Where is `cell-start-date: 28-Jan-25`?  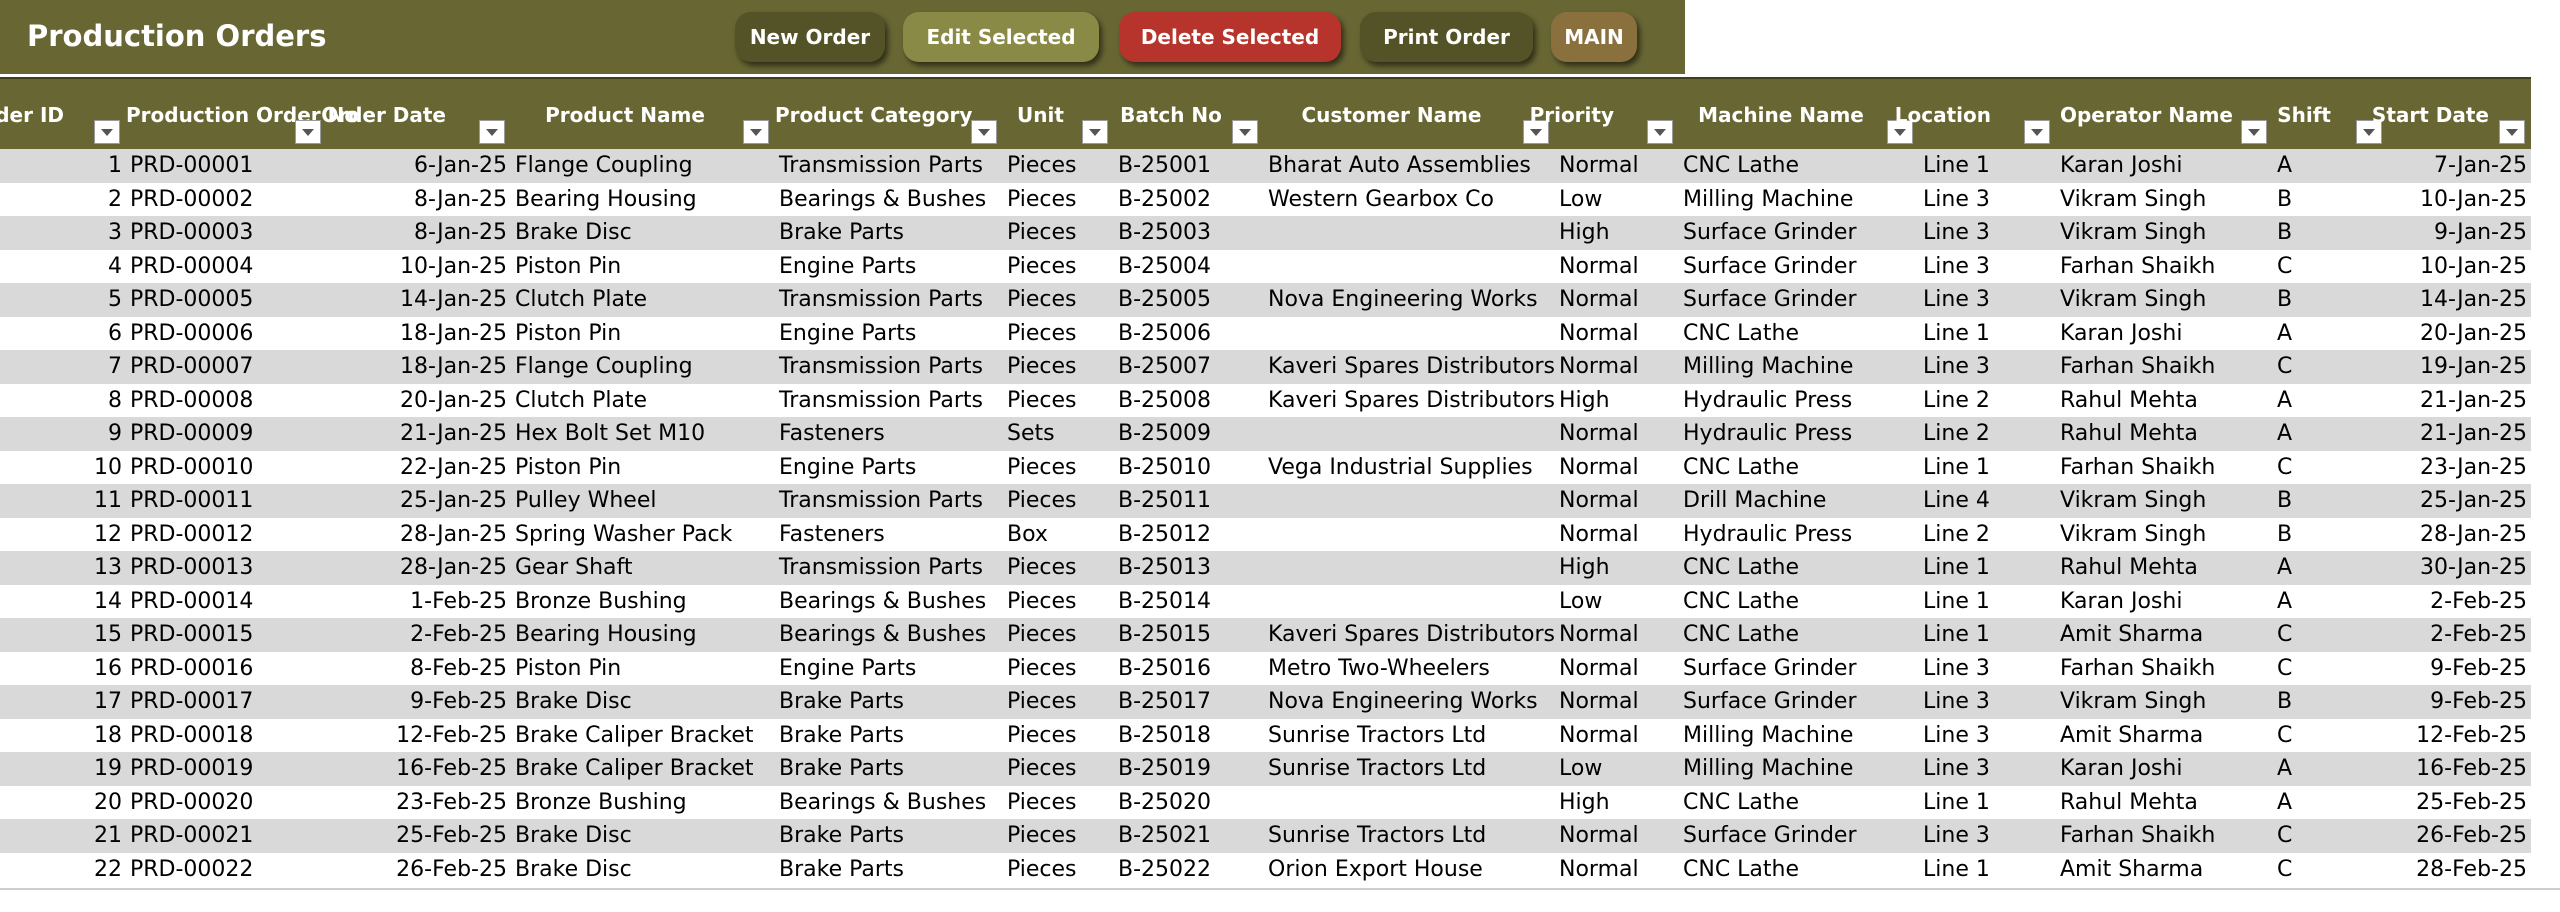 cell-start-date: 28-Jan-25 is located at coordinates (2459, 535).